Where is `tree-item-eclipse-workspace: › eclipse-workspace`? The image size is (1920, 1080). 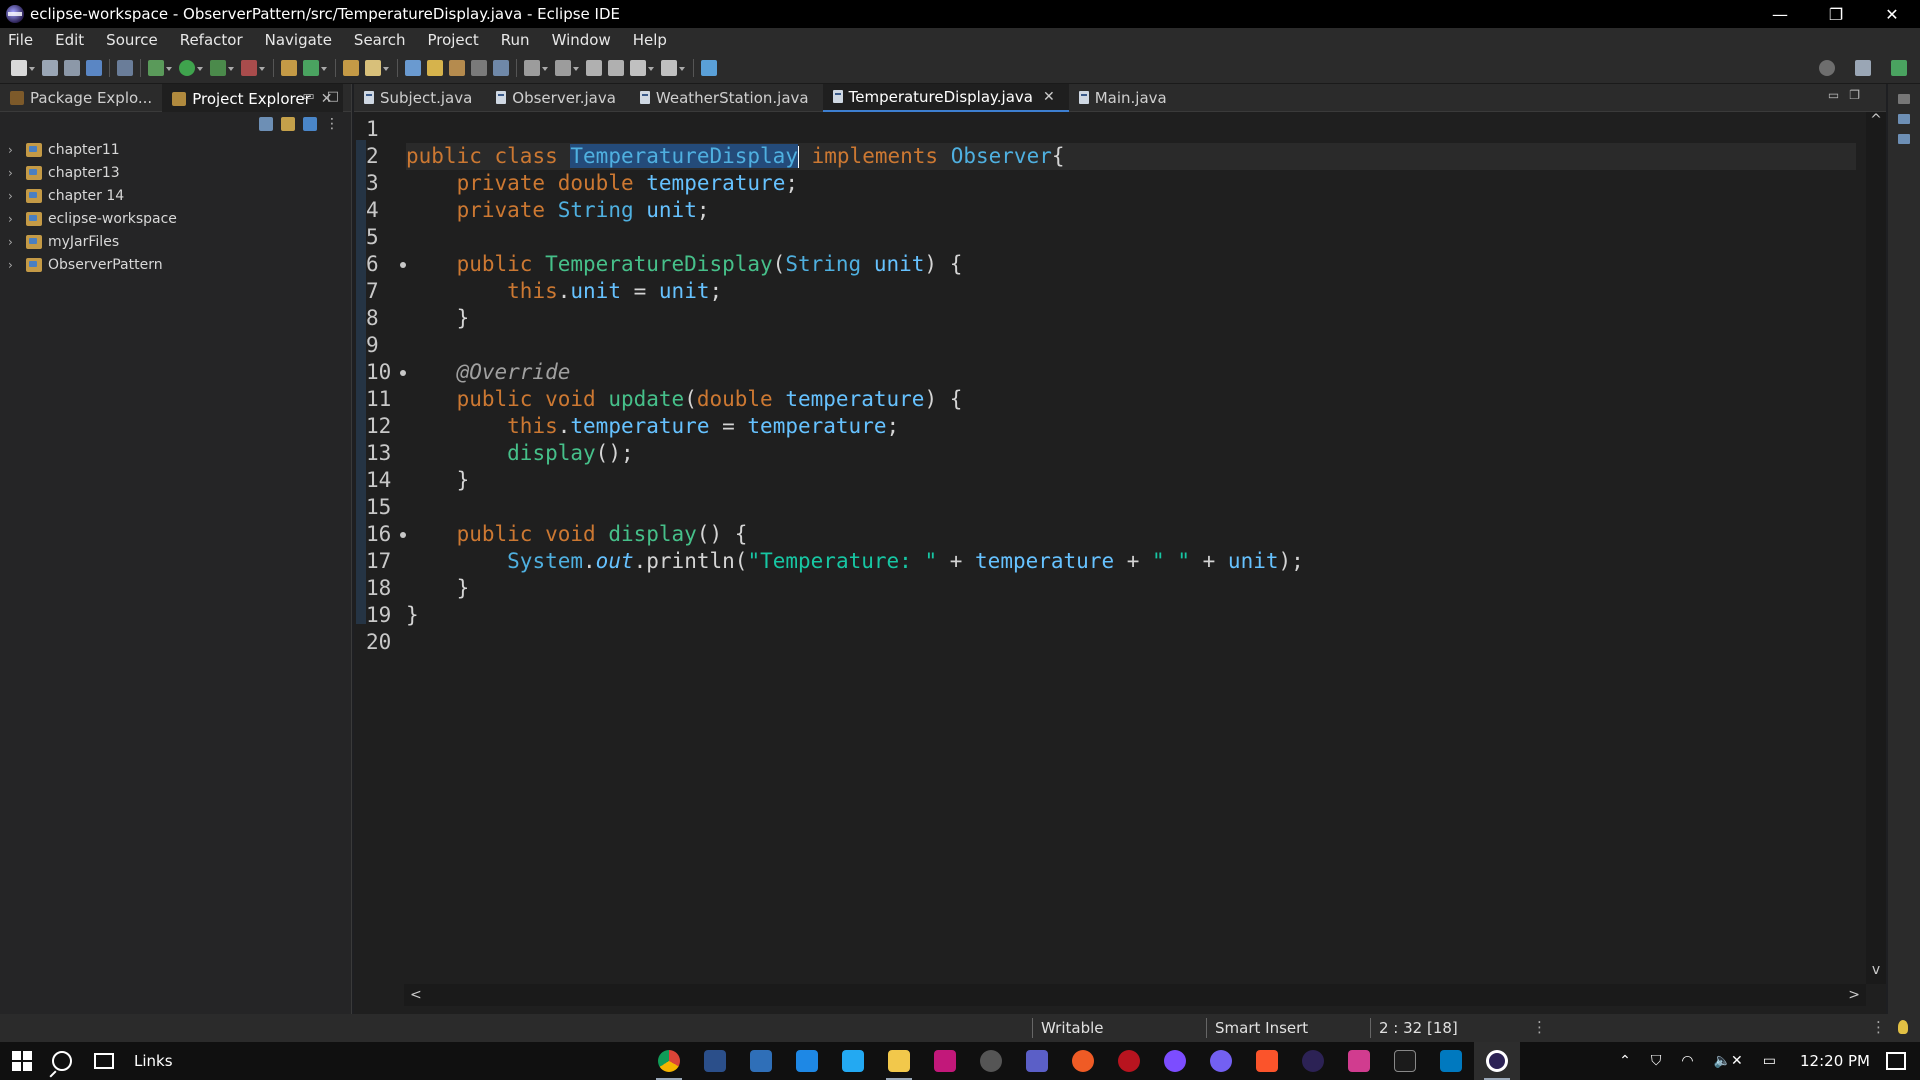 tree-item-eclipse-workspace: › eclipse-workspace is located at coordinates (175, 218).